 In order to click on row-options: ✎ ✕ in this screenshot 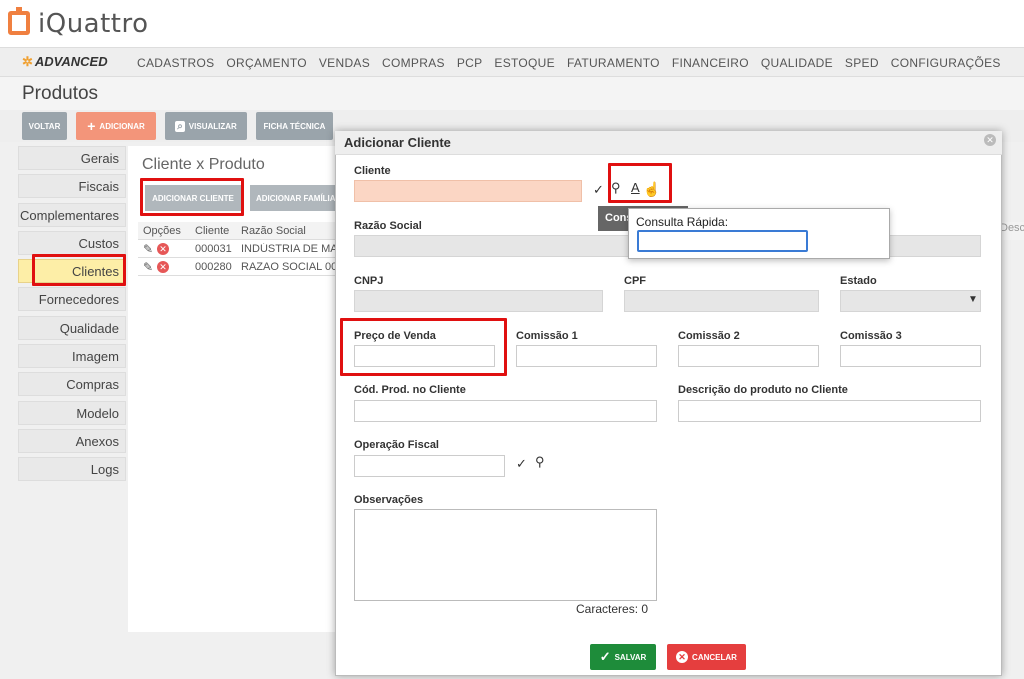, I will do `click(164, 249)`.